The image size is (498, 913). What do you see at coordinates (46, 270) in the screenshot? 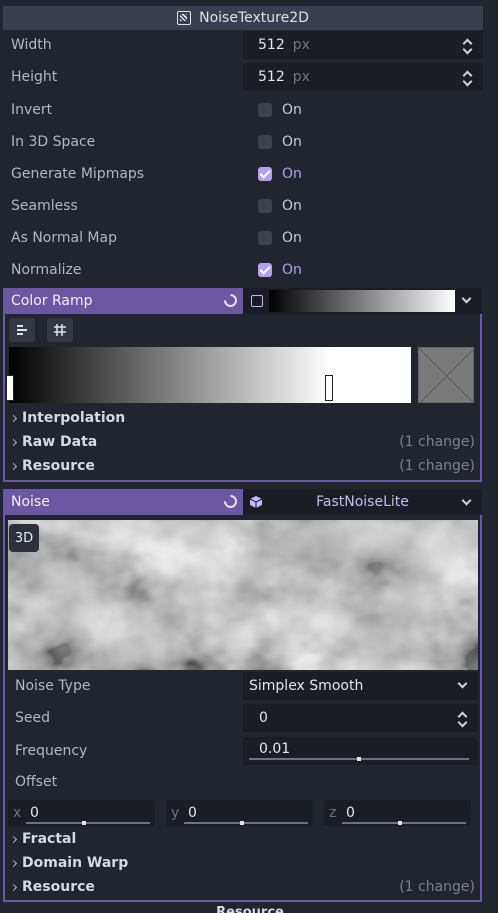
I see `normalize-label: Normalize` at bounding box center [46, 270].